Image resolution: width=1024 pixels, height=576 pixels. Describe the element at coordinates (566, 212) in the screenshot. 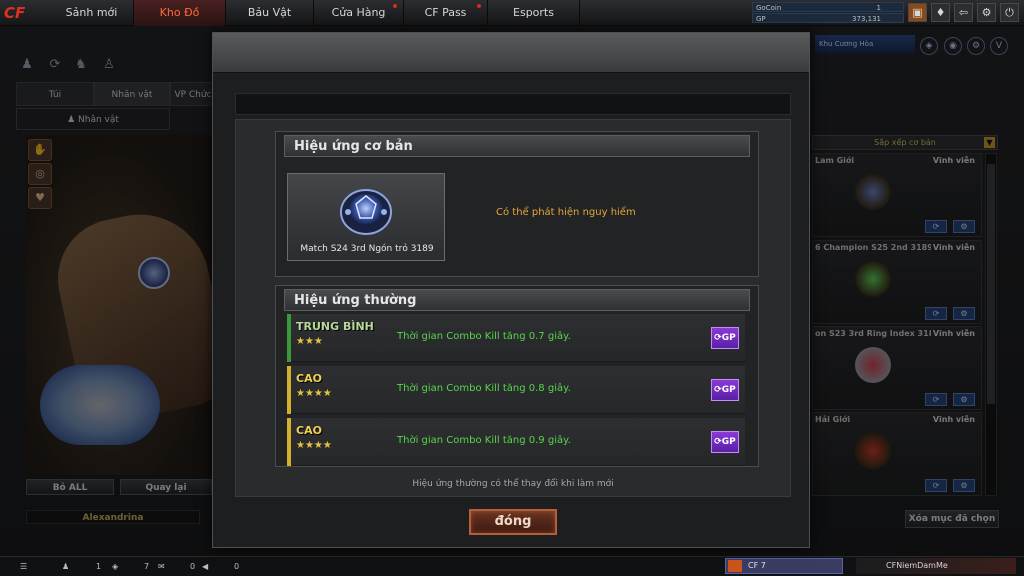

I see `basic-effect-text: Có thể phát hiện nguy hiểm` at that location.